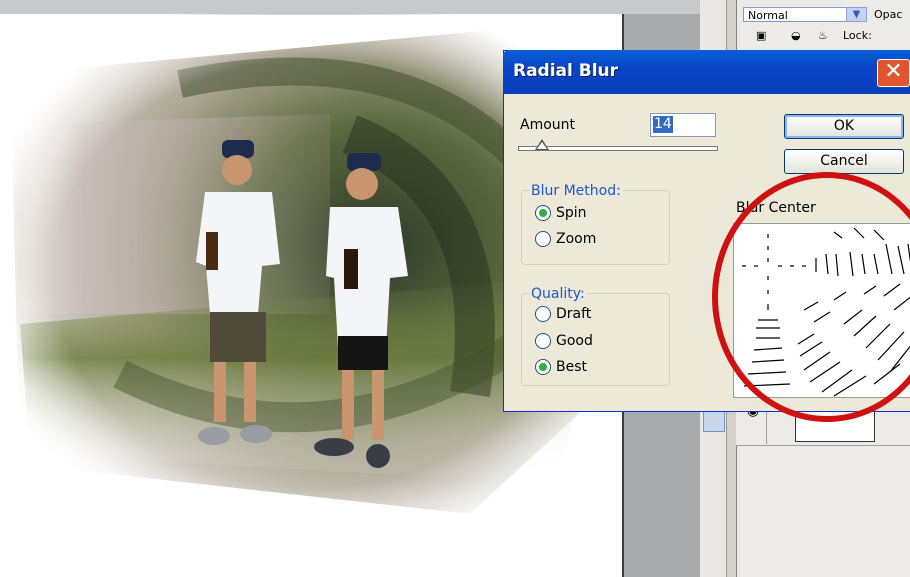 The height and width of the screenshot is (577, 910). I want to click on lock-row: ▣ ◒ ♨ Lock:, so click(826, 37).